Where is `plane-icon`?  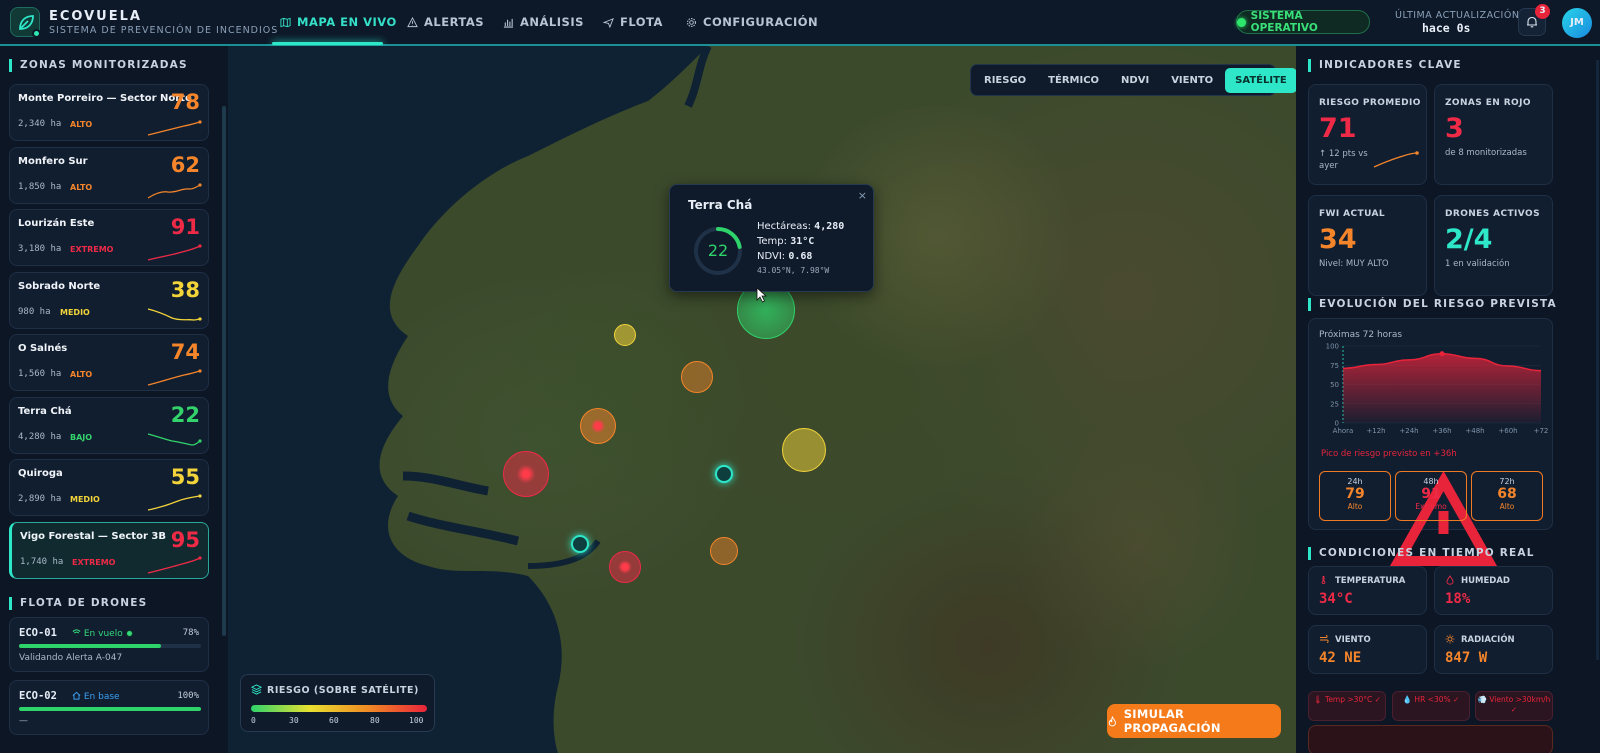 plane-icon is located at coordinates (608, 22).